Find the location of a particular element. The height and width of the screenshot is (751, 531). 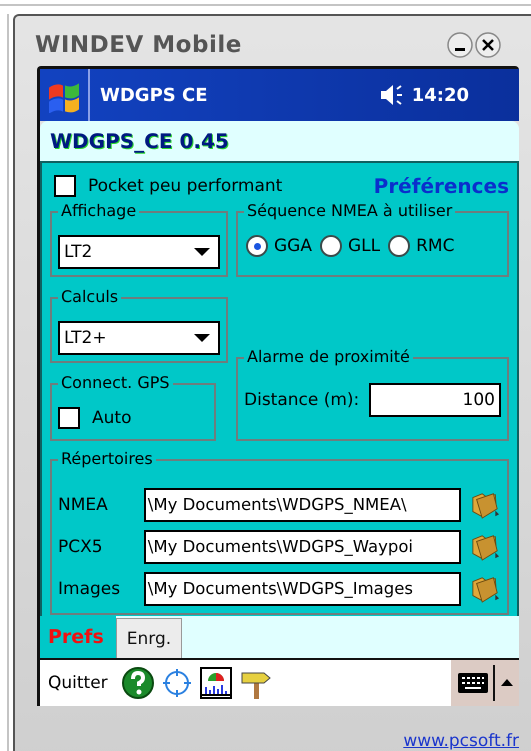

field-label: Distance (m): is located at coordinates (302, 400).